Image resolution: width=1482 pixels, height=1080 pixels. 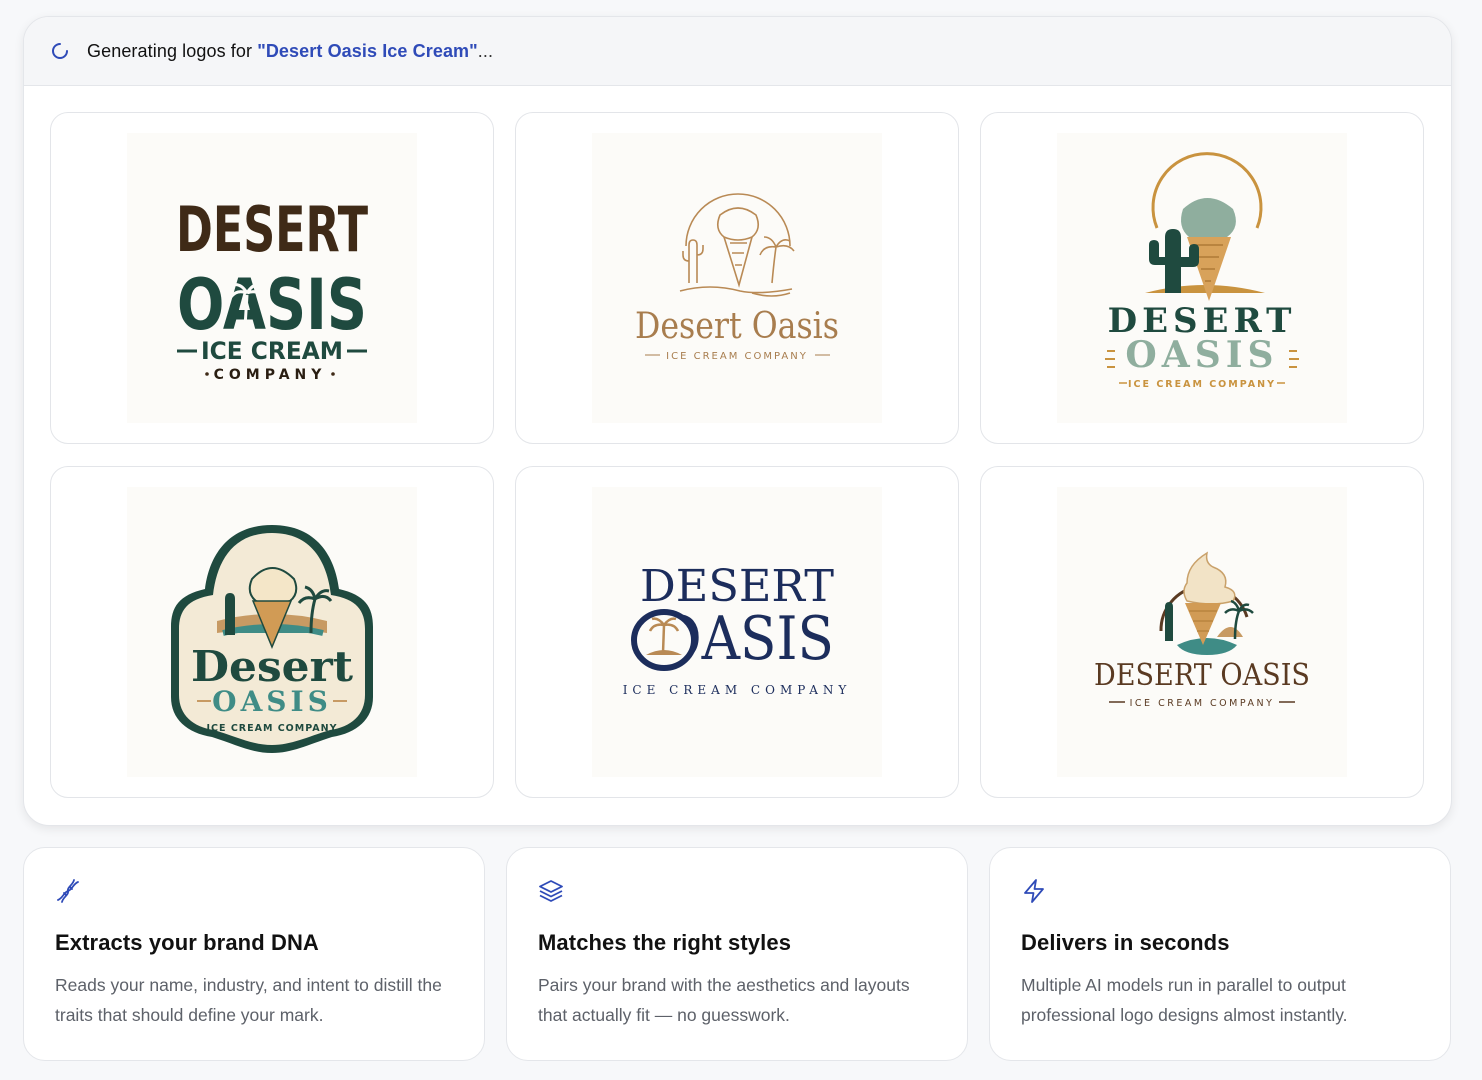 I want to click on logo-image-3: DESERT OASIS ICE CREAM COMPANY, so click(x=1202, y=278).